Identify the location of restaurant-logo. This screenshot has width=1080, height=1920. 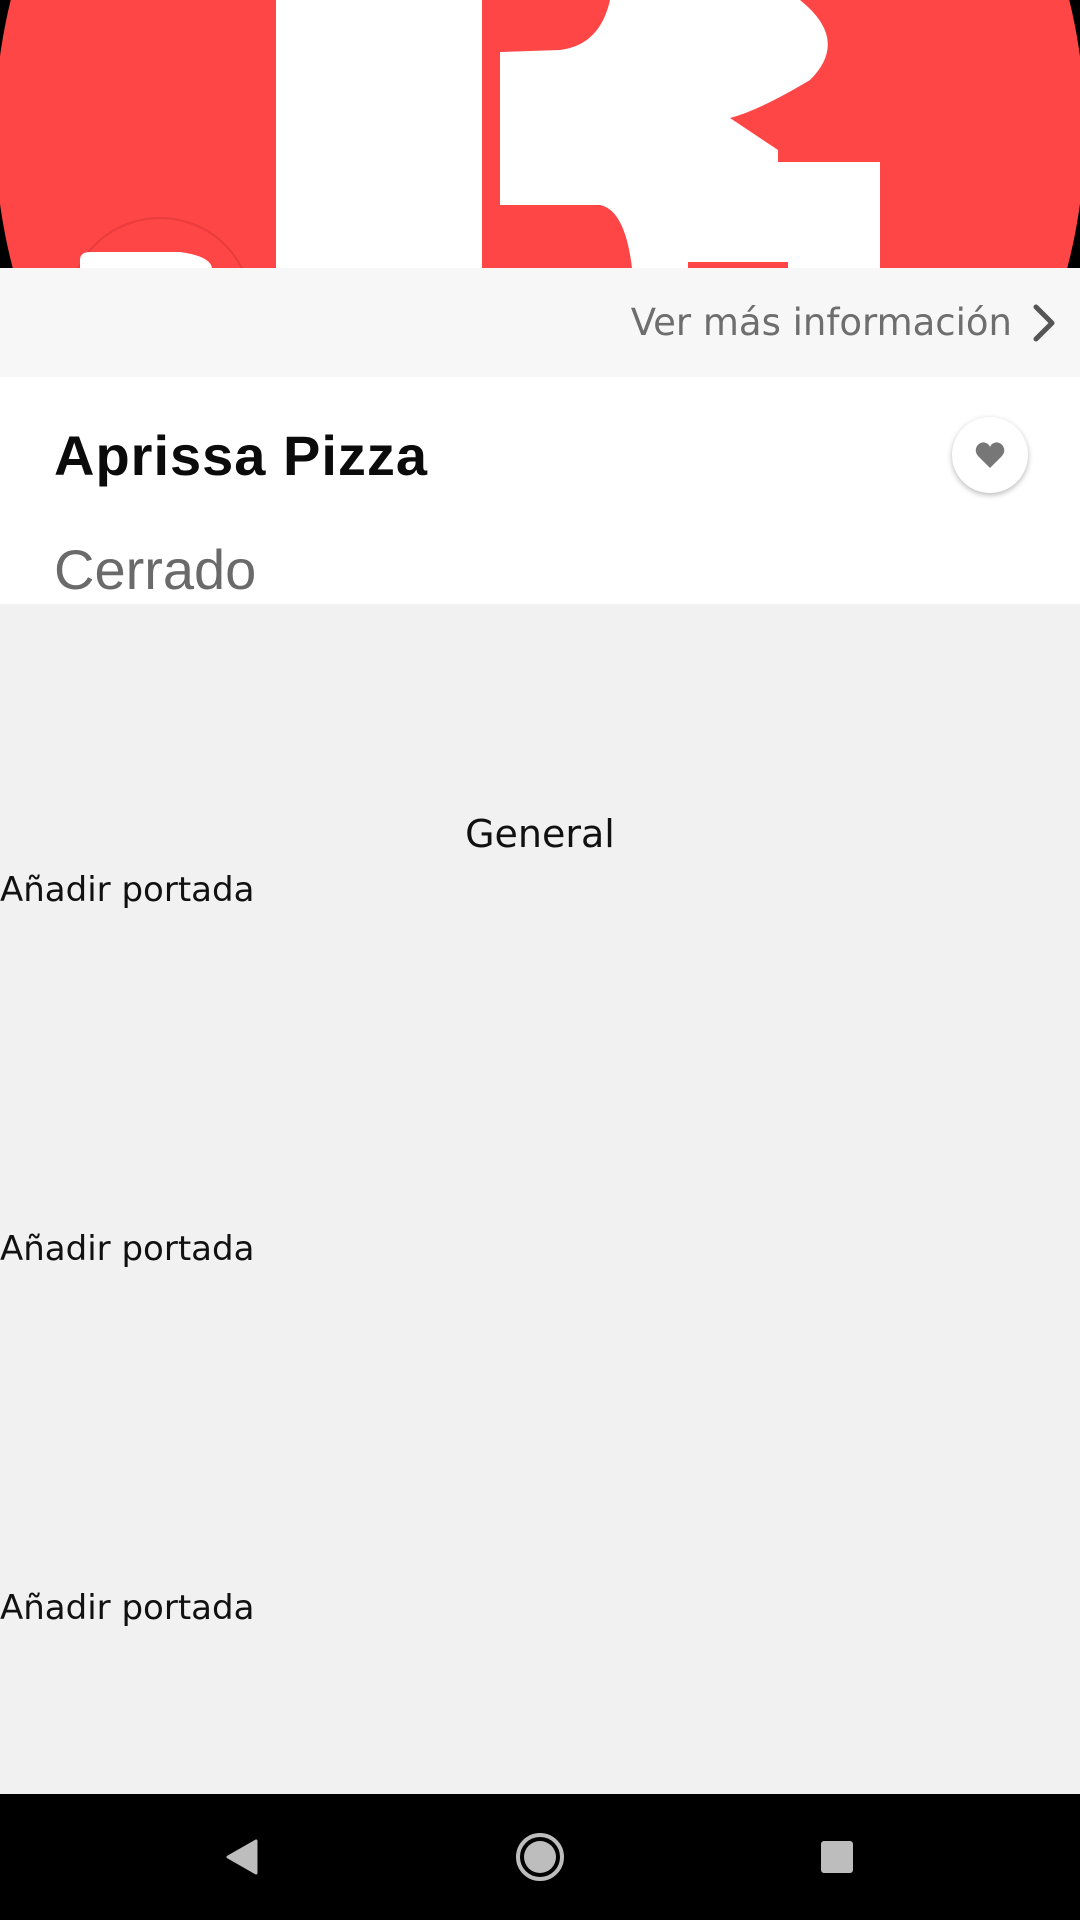
(540, 134).